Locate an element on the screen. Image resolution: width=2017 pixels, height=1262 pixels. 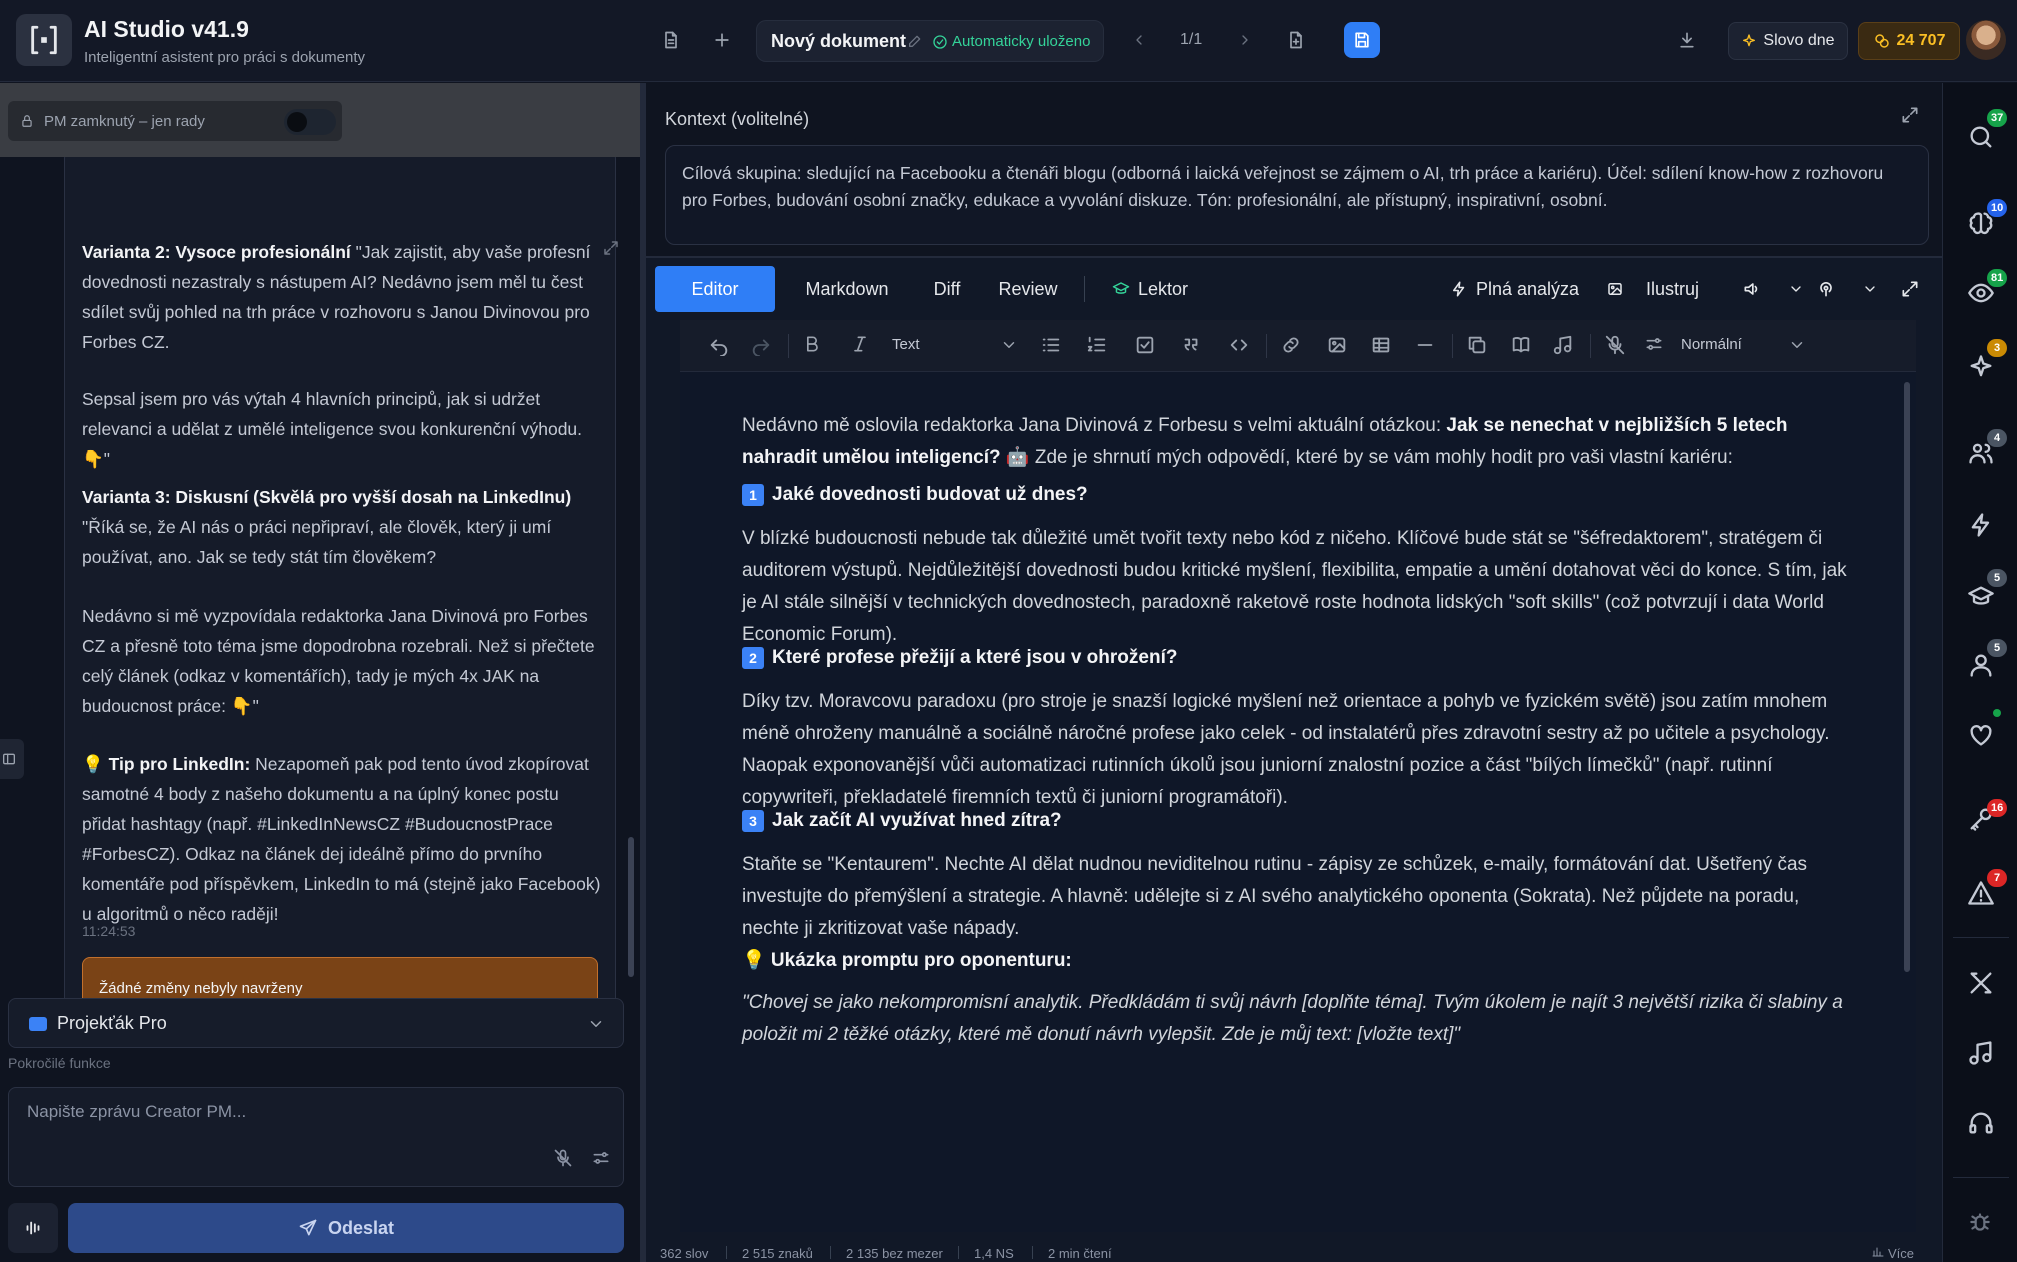
more-stats-button: Více is located at coordinates (1893, 1253).